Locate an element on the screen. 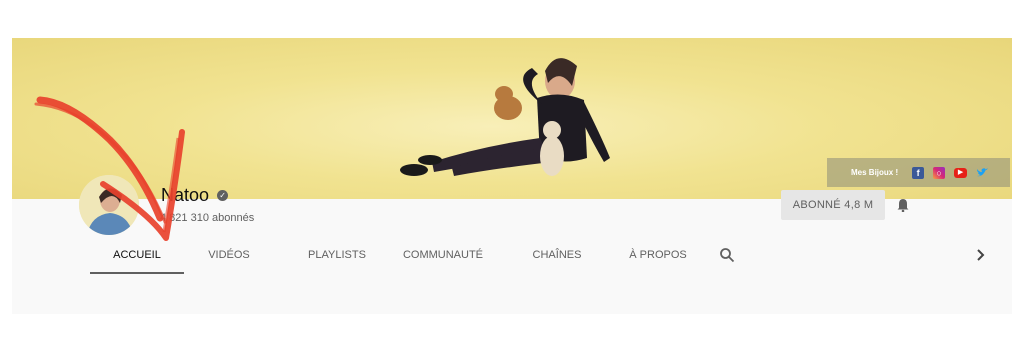 Image resolution: width=1024 pixels, height=342 pixels. tab-accueil: ACCUEIL is located at coordinates (137, 257).